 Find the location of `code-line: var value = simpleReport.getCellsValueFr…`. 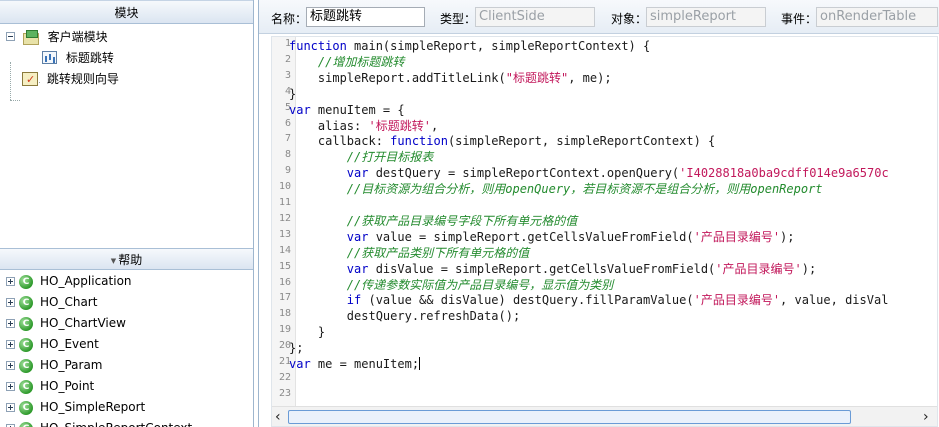

code-line: var value = simpleReport.getCellsValueFr… is located at coordinates (542, 237).